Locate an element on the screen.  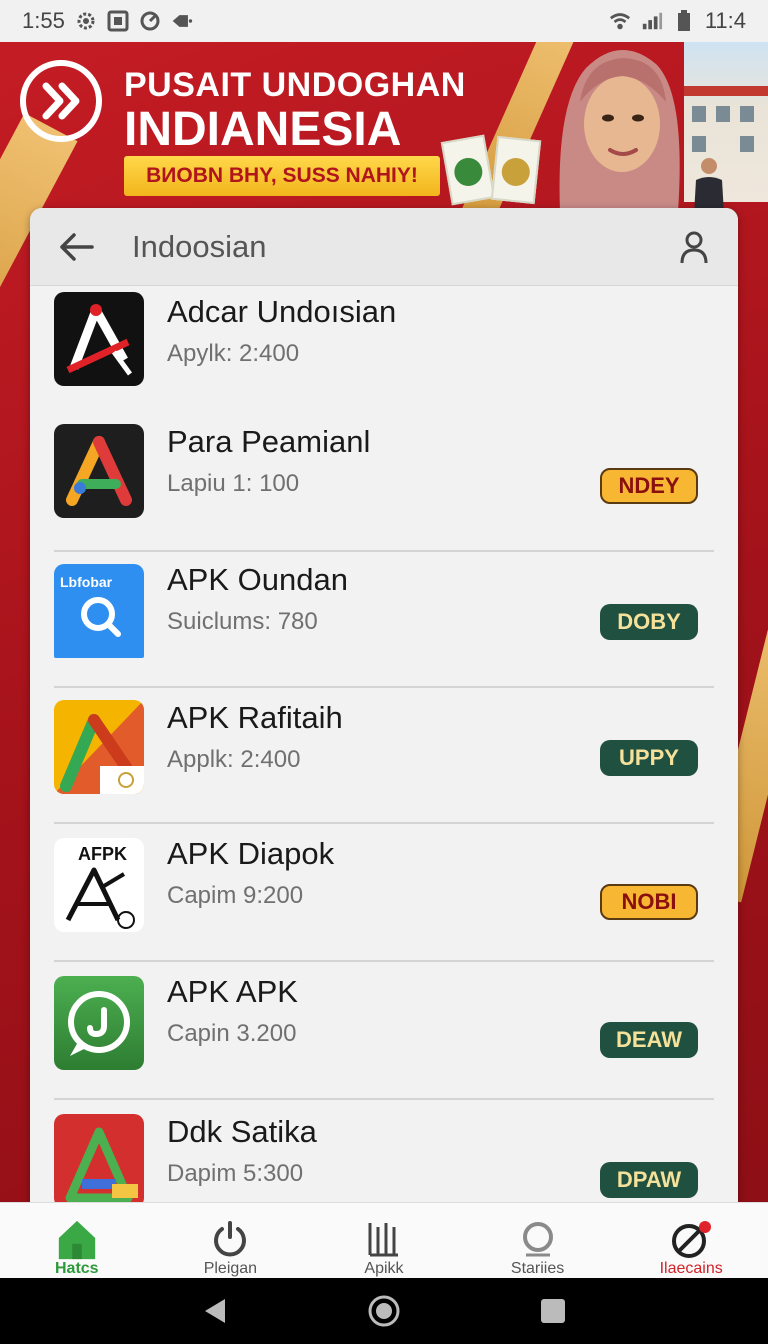
status-right: 11:4 is located at coordinates (677, 21).